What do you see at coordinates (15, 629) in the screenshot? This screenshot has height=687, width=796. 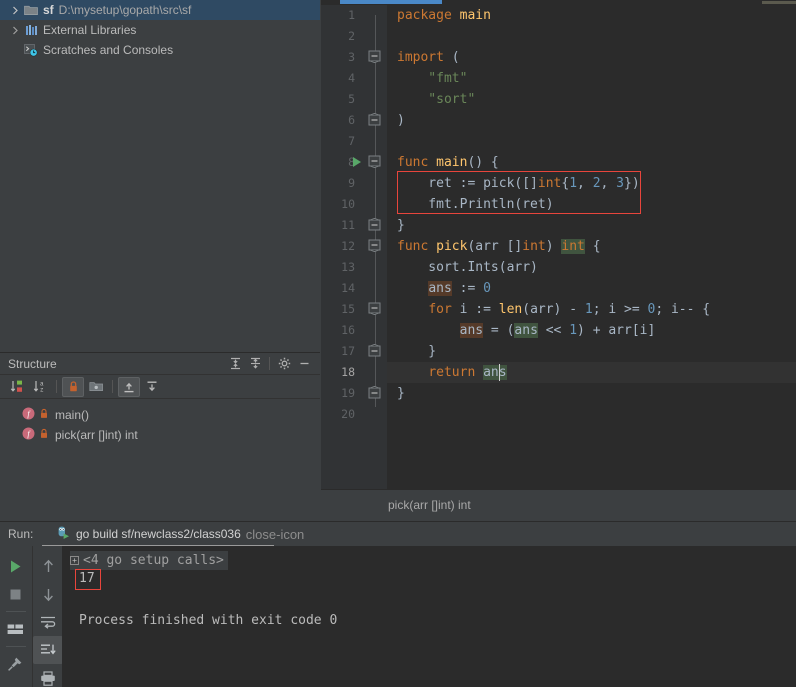 I see `layout-icon` at bounding box center [15, 629].